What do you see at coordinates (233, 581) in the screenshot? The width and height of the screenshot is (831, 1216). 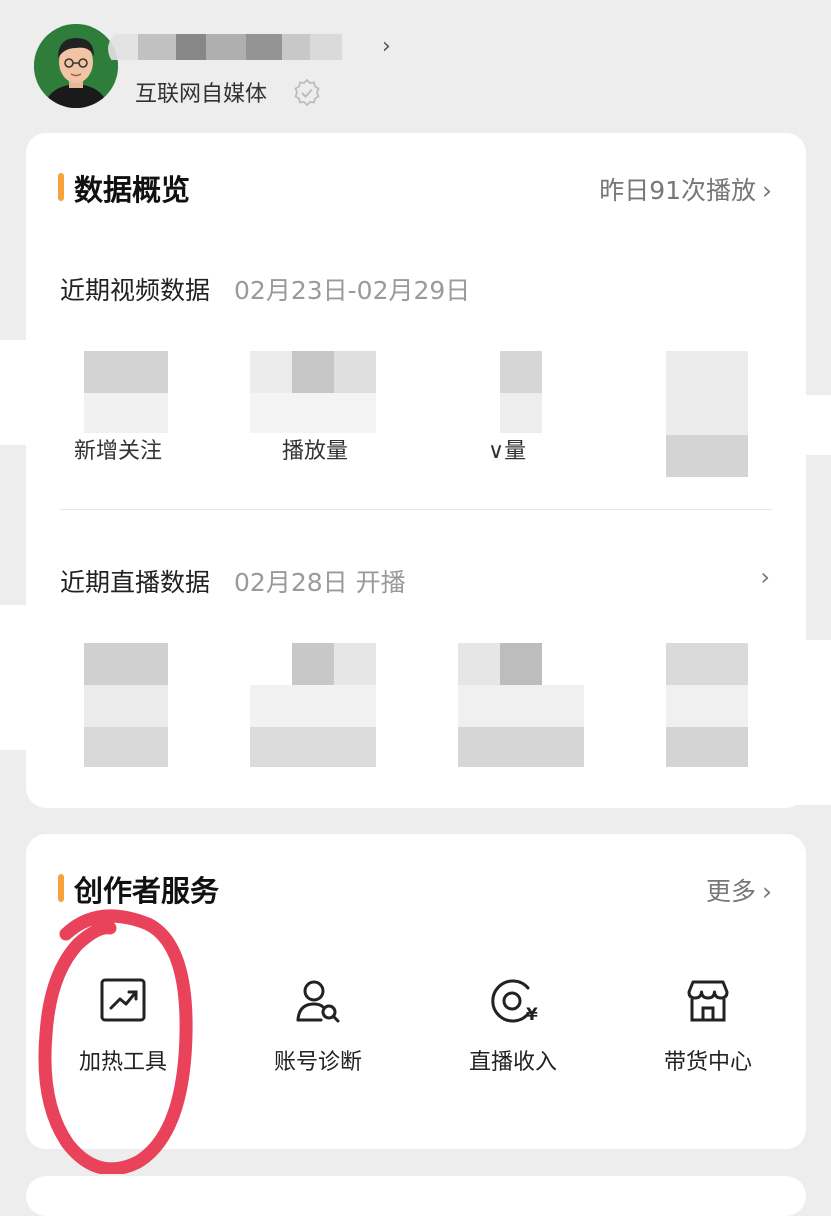 I see `recent-live-header: 近期直播数据 02月28日 开播` at bounding box center [233, 581].